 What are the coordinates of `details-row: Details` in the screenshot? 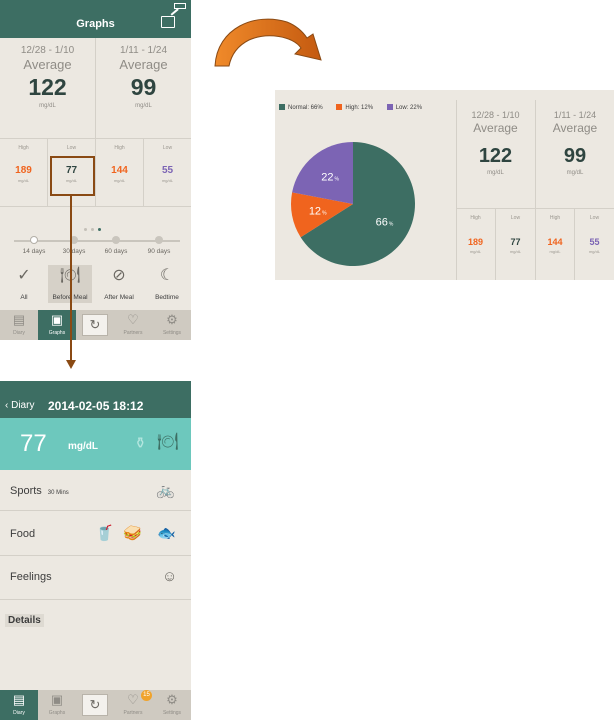 It's located at (24, 620).